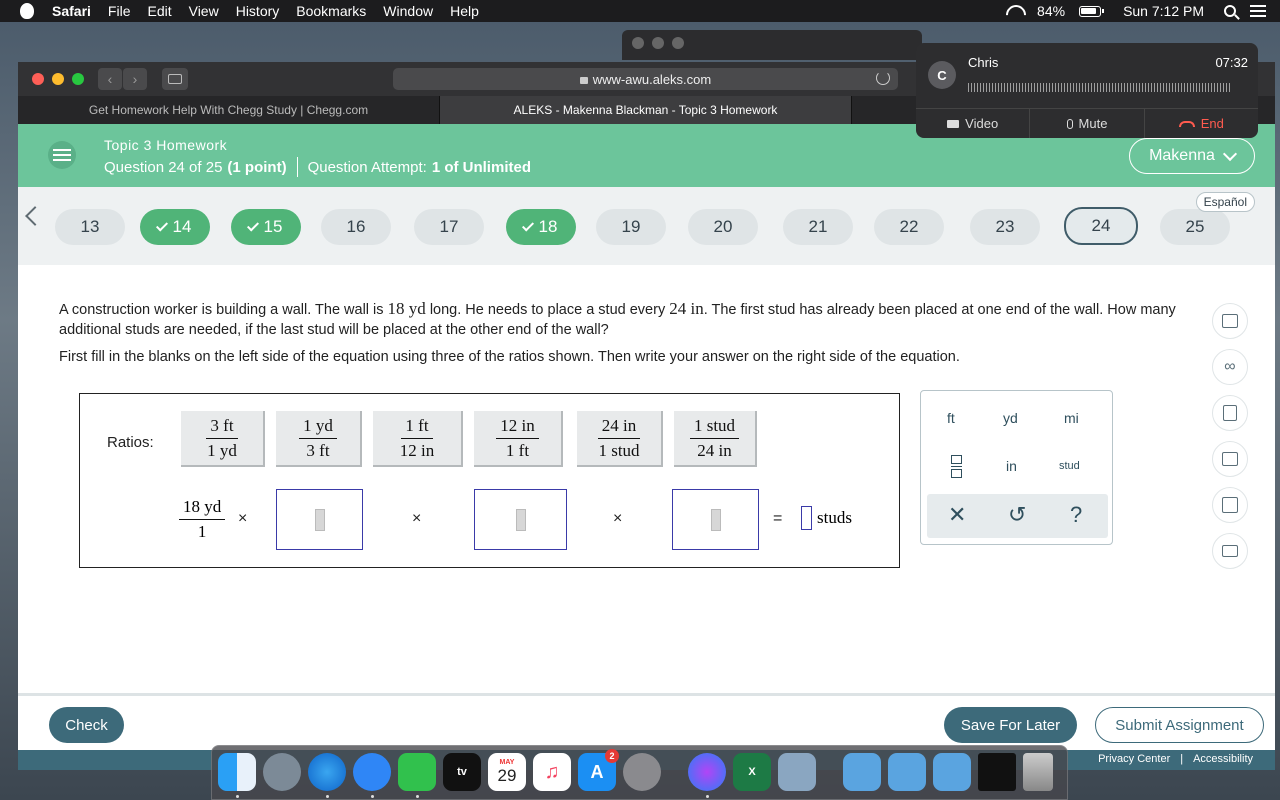 Image resolution: width=1280 pixels, height=800 pixels. Describe the element at coordinates (27, 11) in the screenshot. I see `apple-icon` at that location.